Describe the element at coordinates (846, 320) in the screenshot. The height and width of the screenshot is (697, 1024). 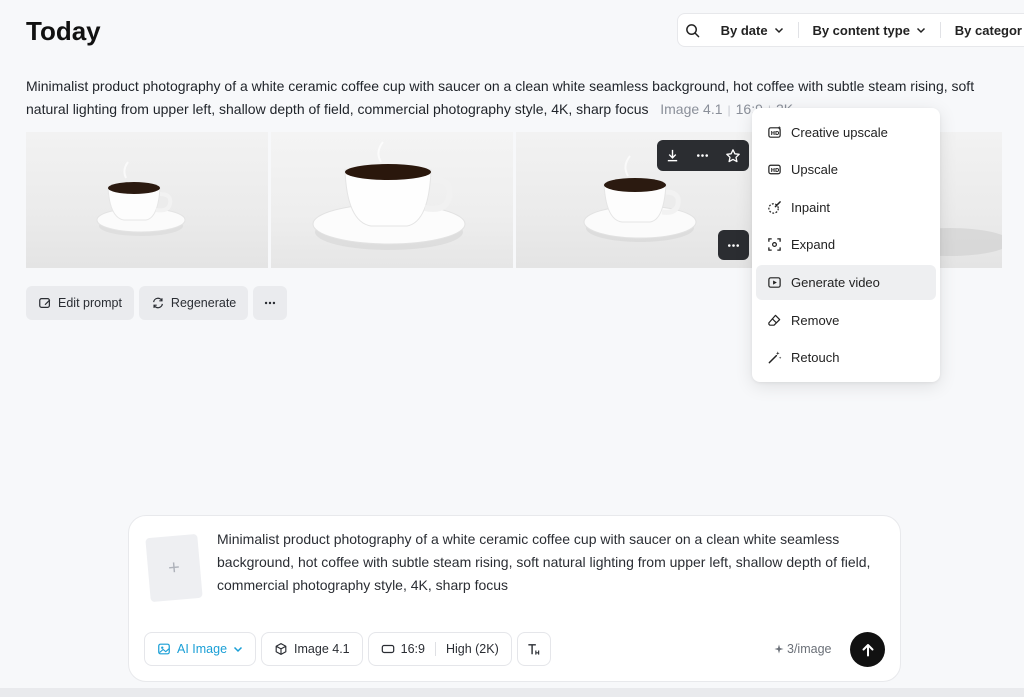
I see `menu-item-remove: Remove` at that location.